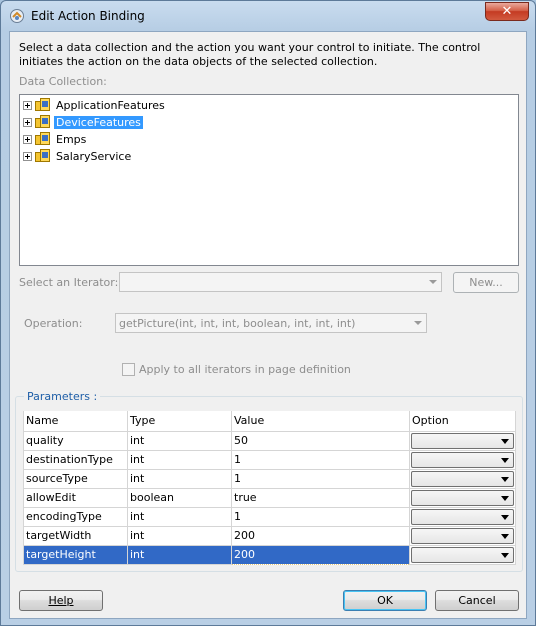 This screenshot has width=536, height=626. What do you see at coordinates (88, 16) in the screenshot?
I see `window-title: Edit Action Binding` at bounding box center [88, 16].